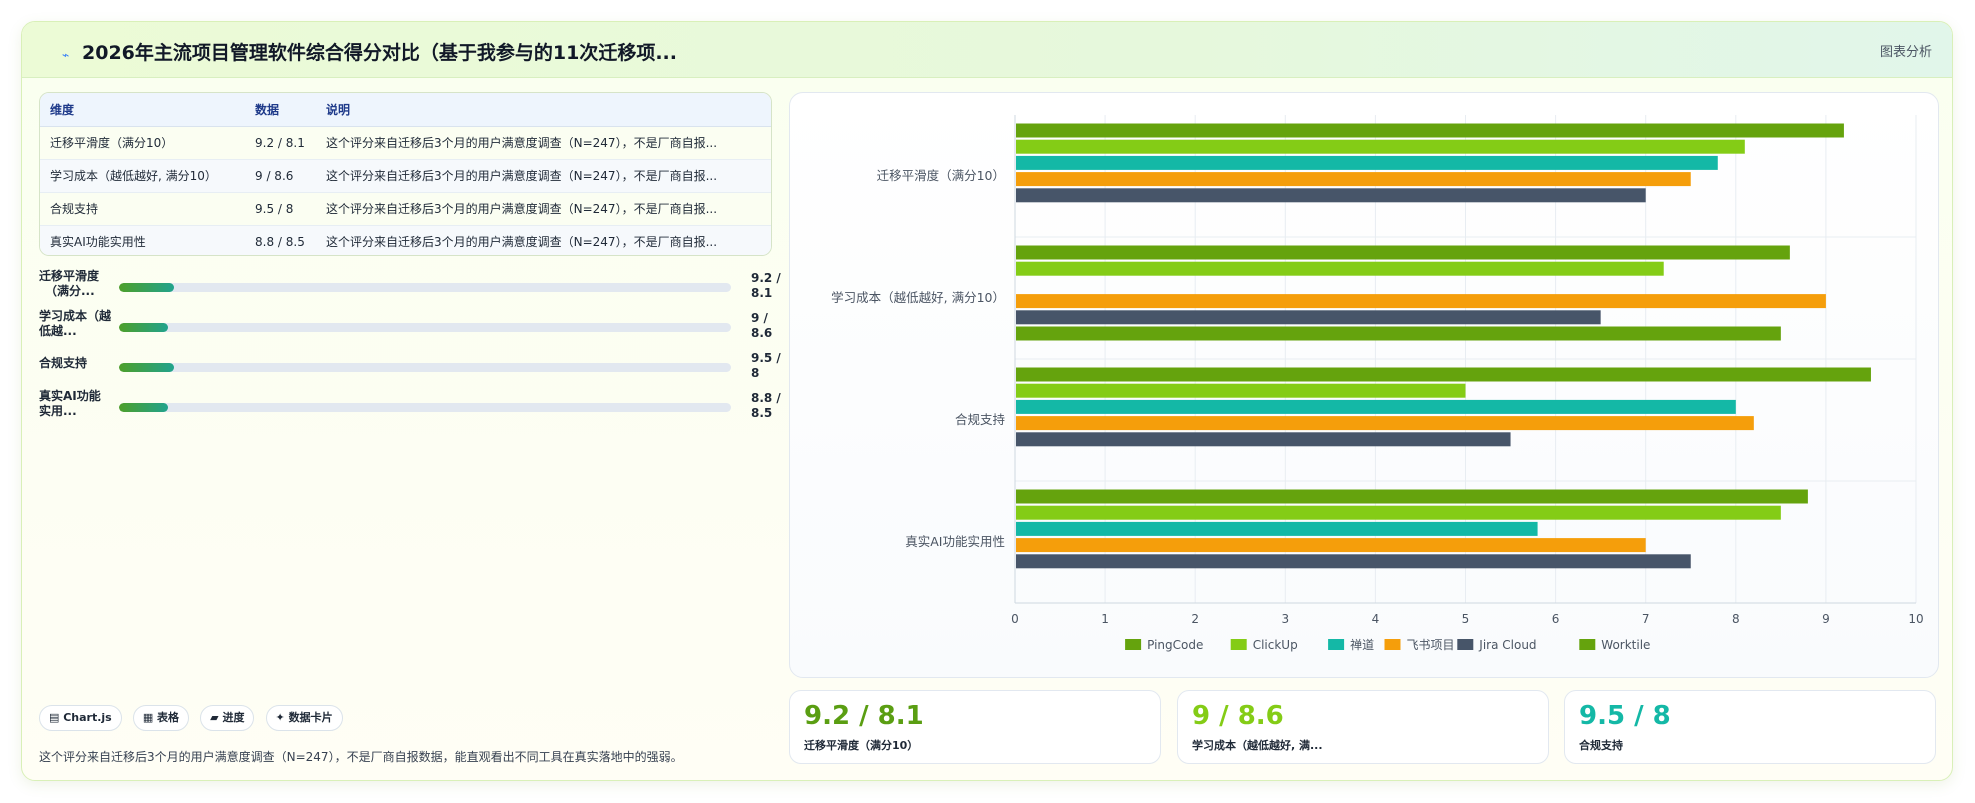  What do you see at coordinates (280, 209) in the screenshot?
I see `table-cell-data: 9.5 / 8` at bounding box center [280, 209].